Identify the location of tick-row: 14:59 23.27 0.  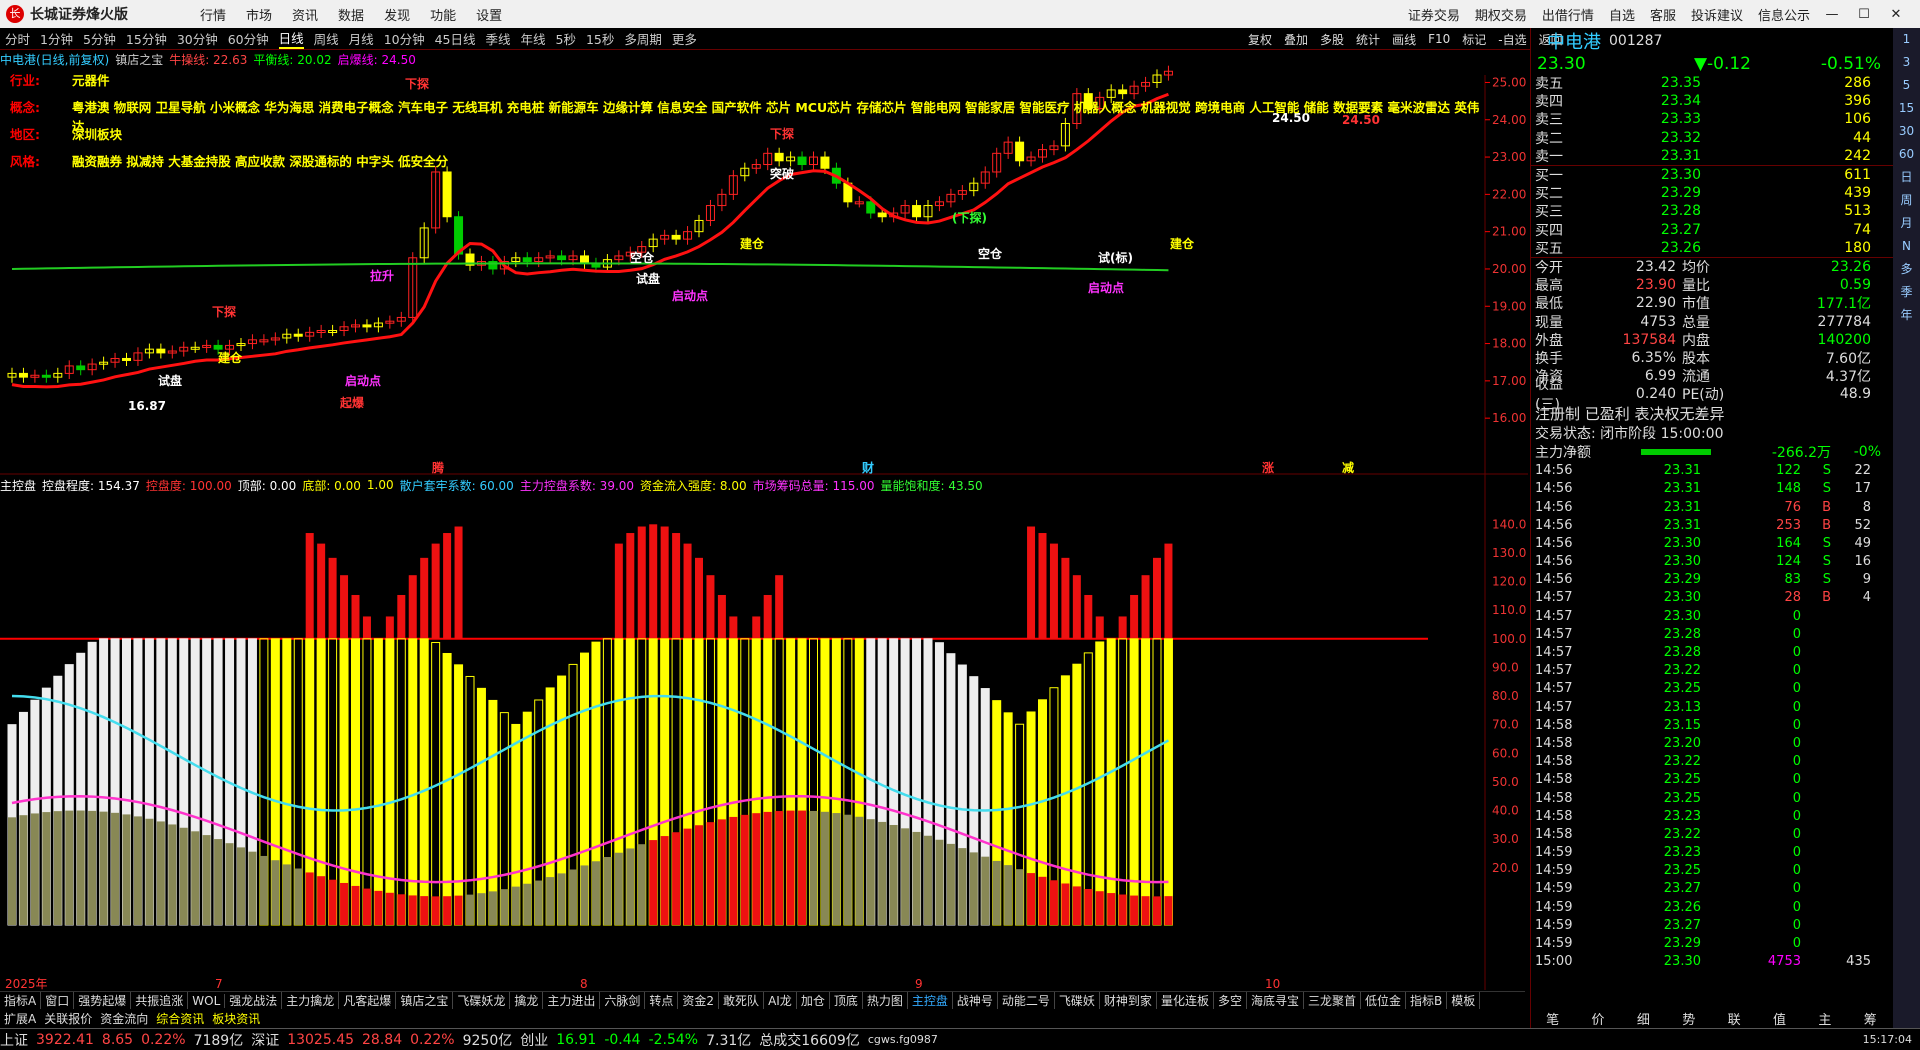
(1712, 889).